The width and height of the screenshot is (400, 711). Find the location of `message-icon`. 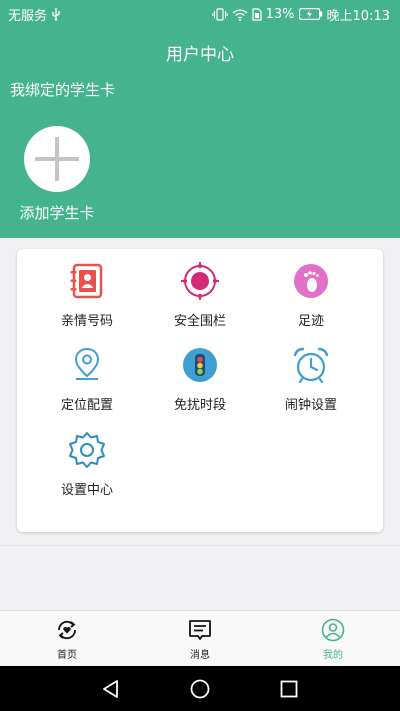

message-icon is located at coordinates (200, 630).